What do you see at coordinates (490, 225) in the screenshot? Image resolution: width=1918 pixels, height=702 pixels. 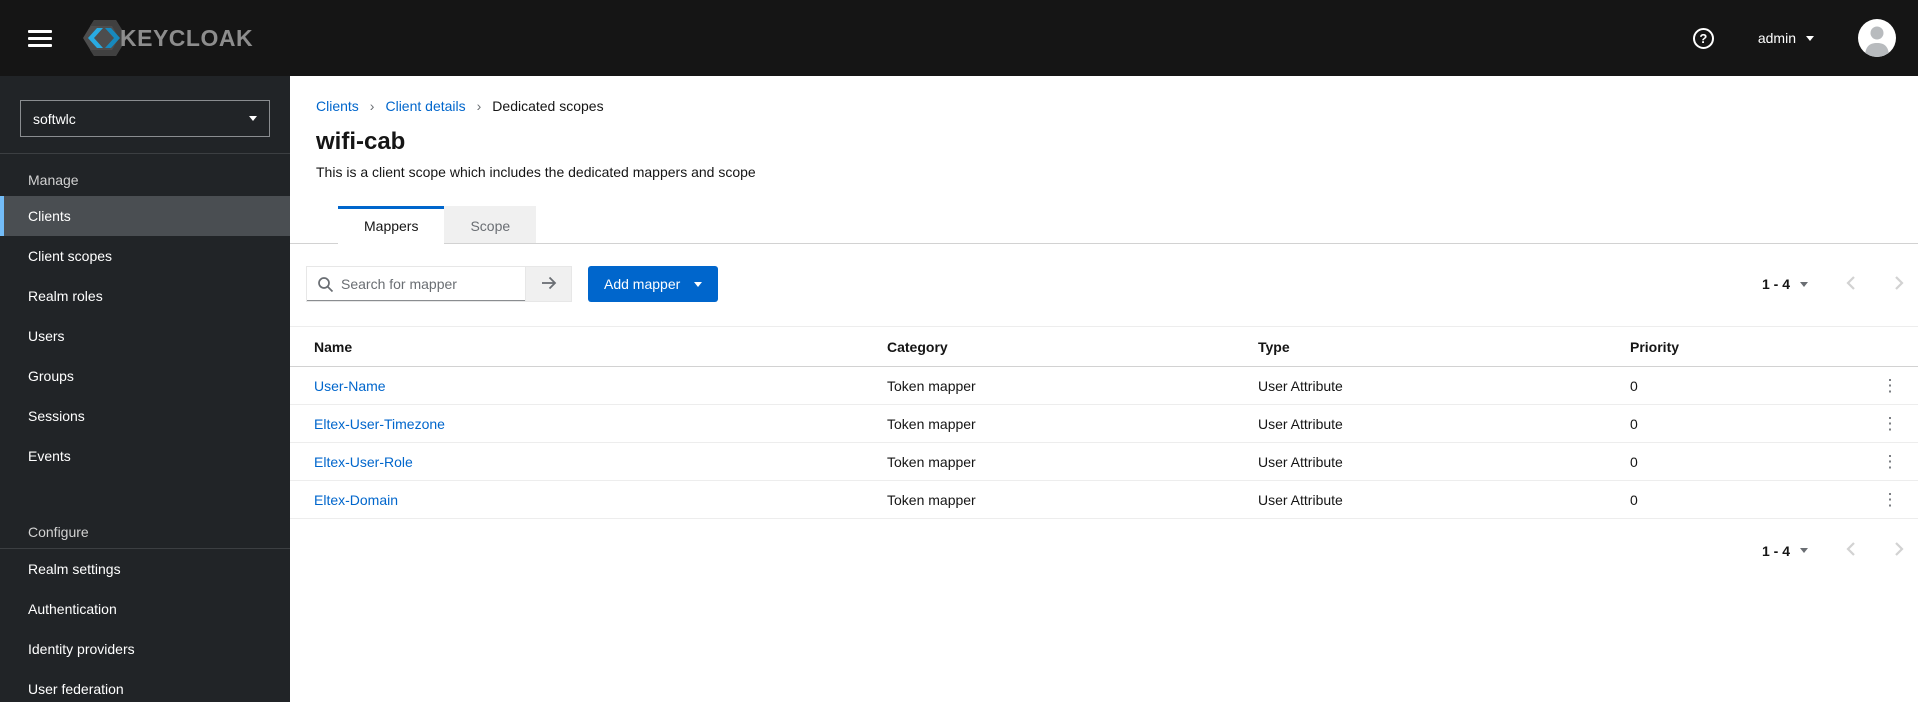 I see `tab-scope: Scope` at bounding box center [490, 225].